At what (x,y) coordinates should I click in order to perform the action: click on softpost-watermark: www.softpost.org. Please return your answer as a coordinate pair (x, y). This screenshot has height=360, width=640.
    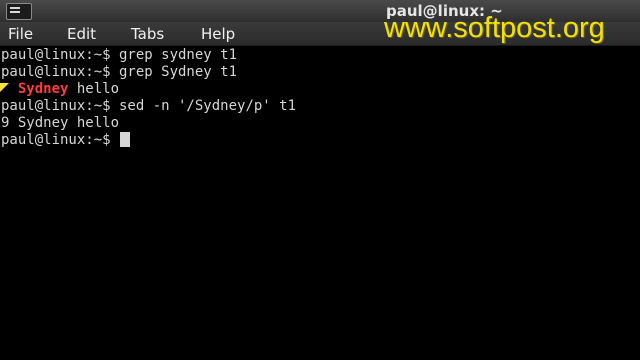
    Looking at the image, I should click on (494, 28).